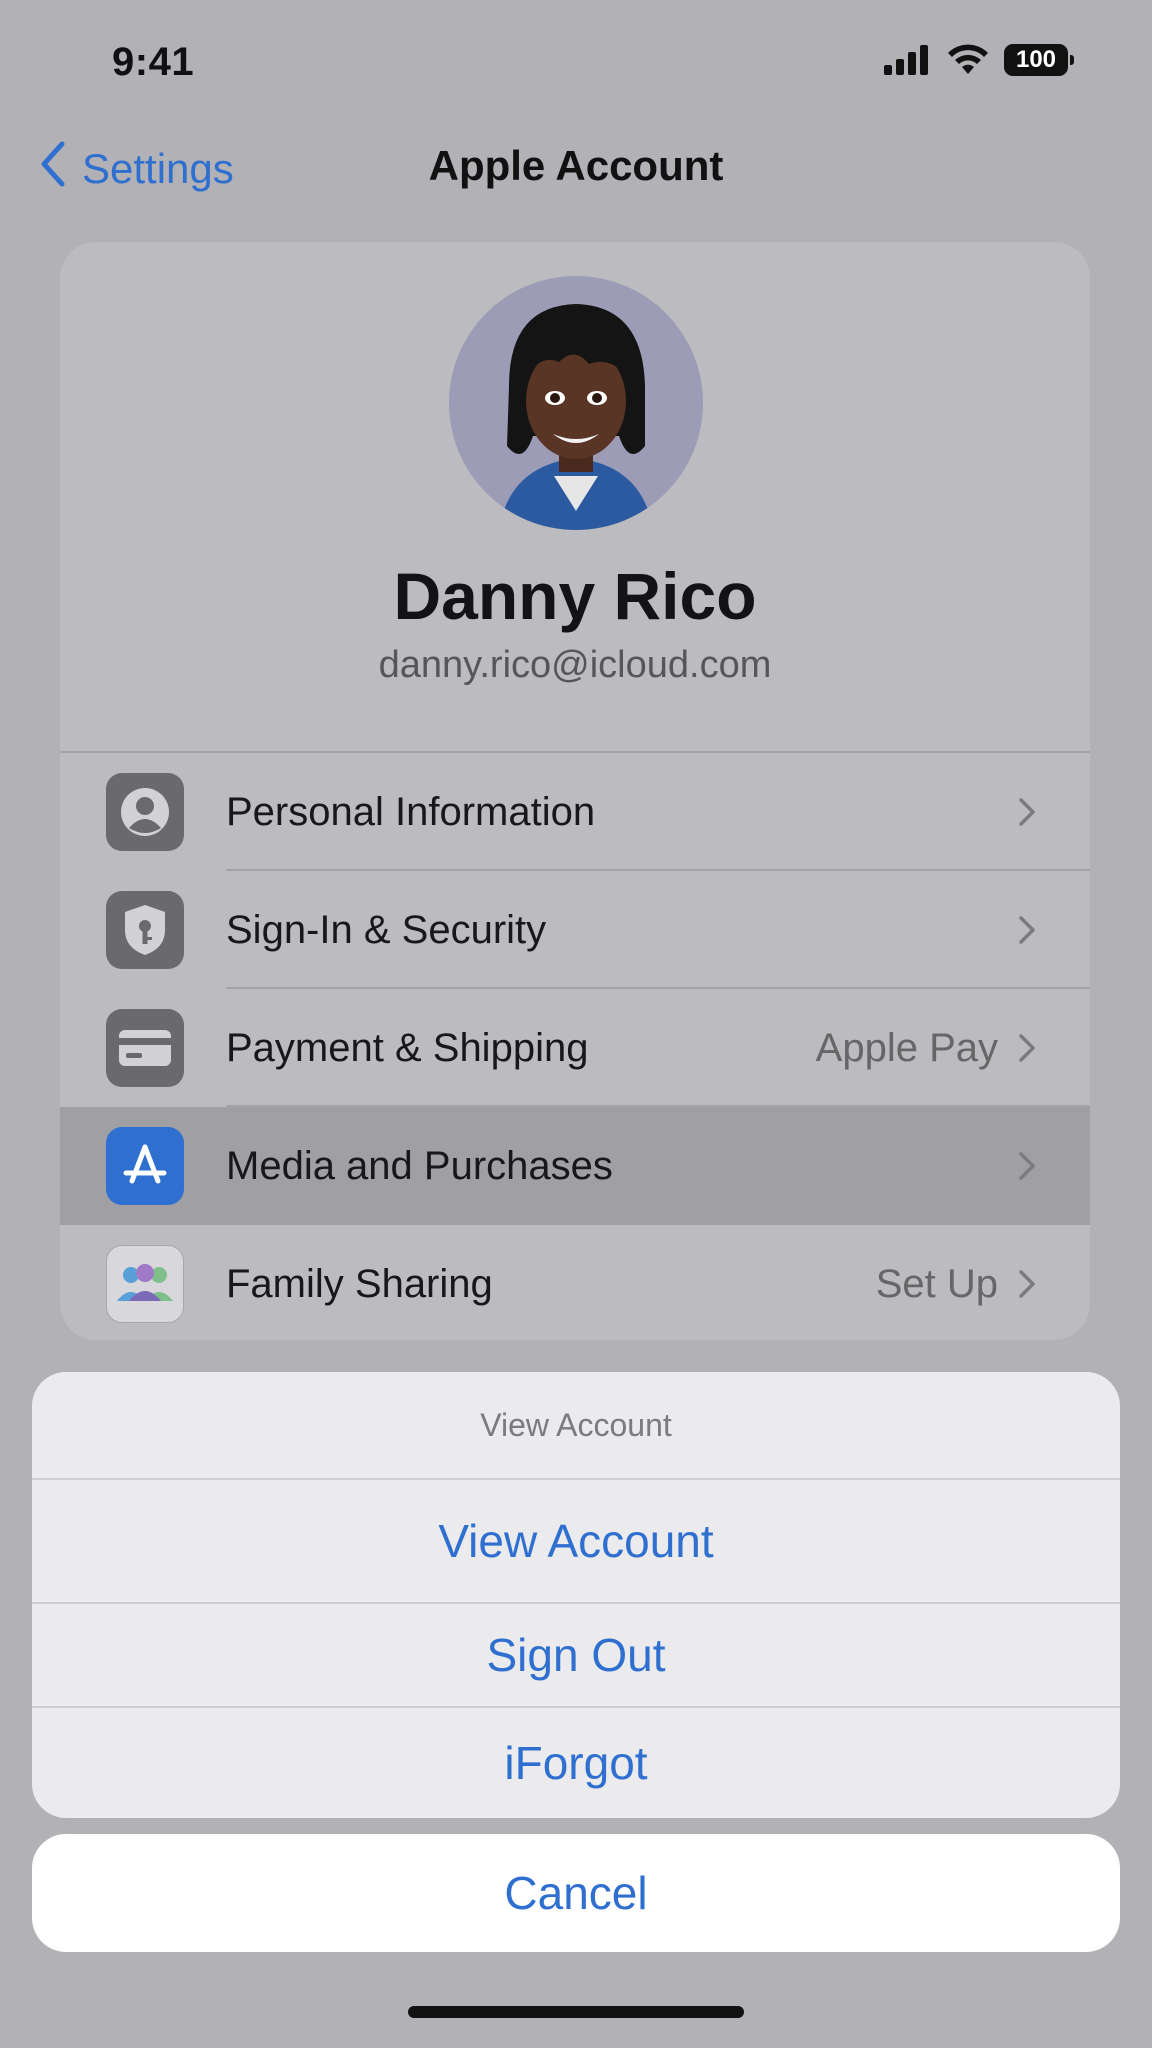 The image size is (1152, 2048). I want to click on row-label: Sign-In & Security, so click(386, 929).